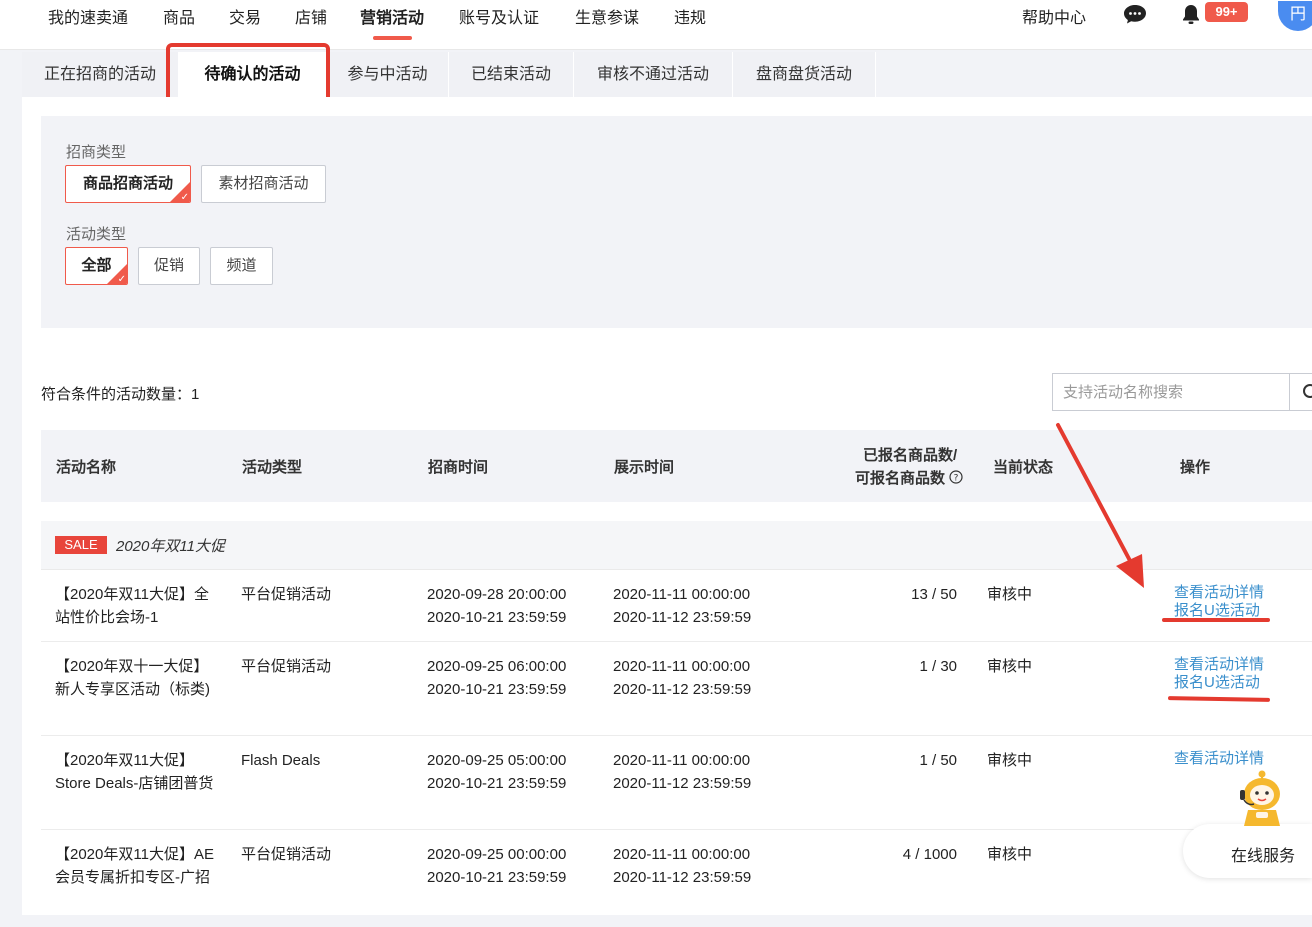  I want to click on online-service-label: 在线服务, so click(1263, 856).